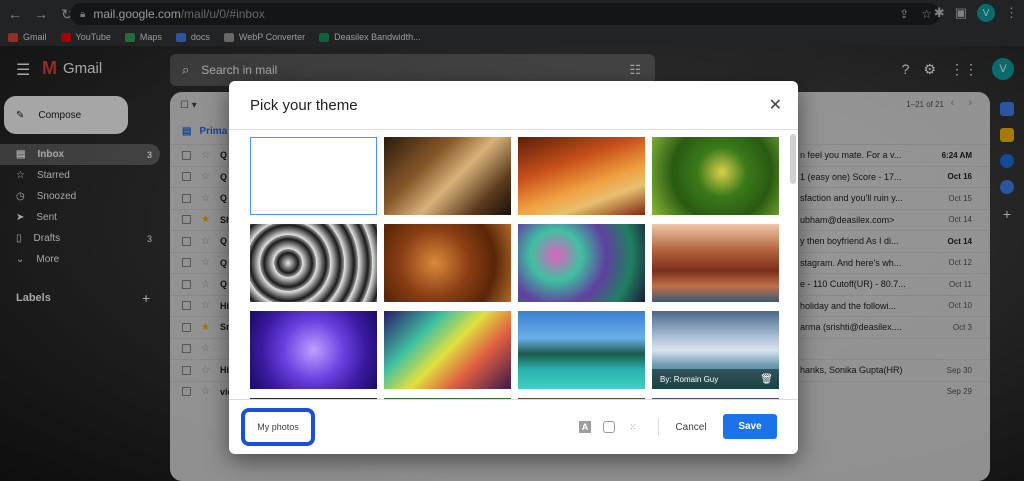  I want to click on vignette-icon, so click(609, 427).